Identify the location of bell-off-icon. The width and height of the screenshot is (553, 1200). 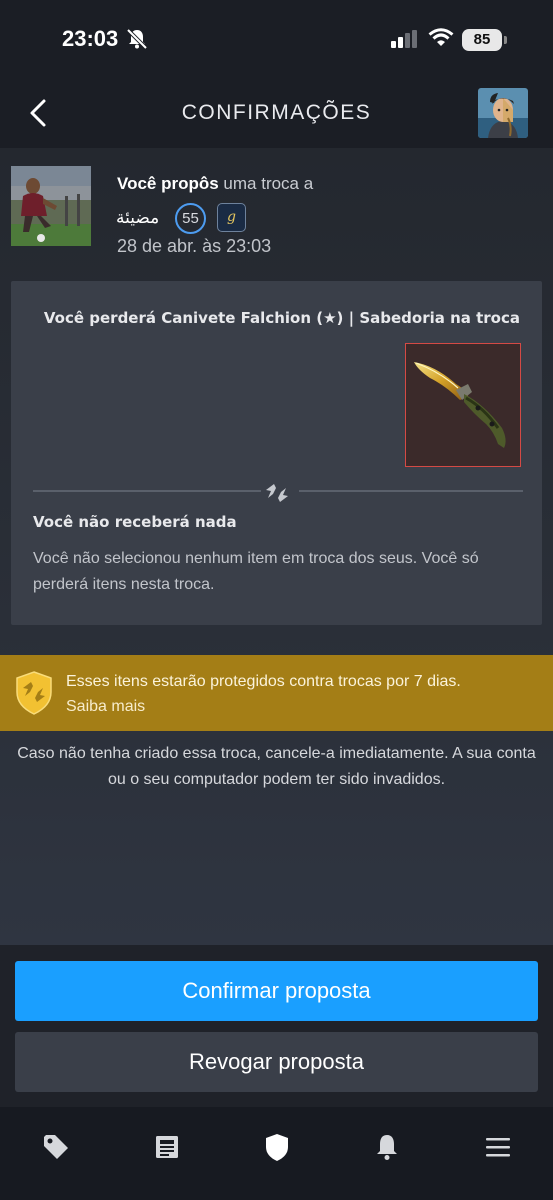
(137, 39).